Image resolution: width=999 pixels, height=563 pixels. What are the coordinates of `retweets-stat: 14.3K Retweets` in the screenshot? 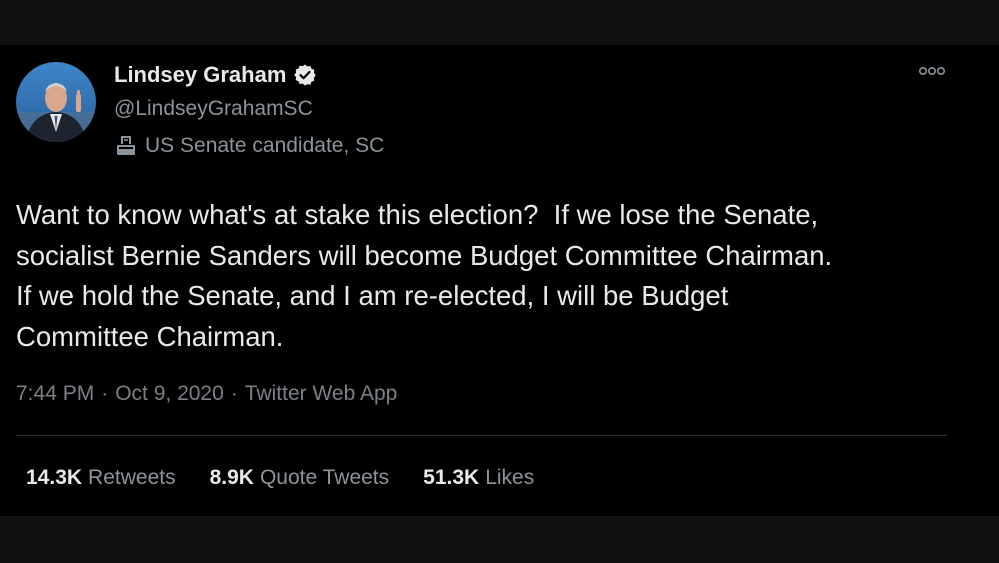 It's located at (101, 478).